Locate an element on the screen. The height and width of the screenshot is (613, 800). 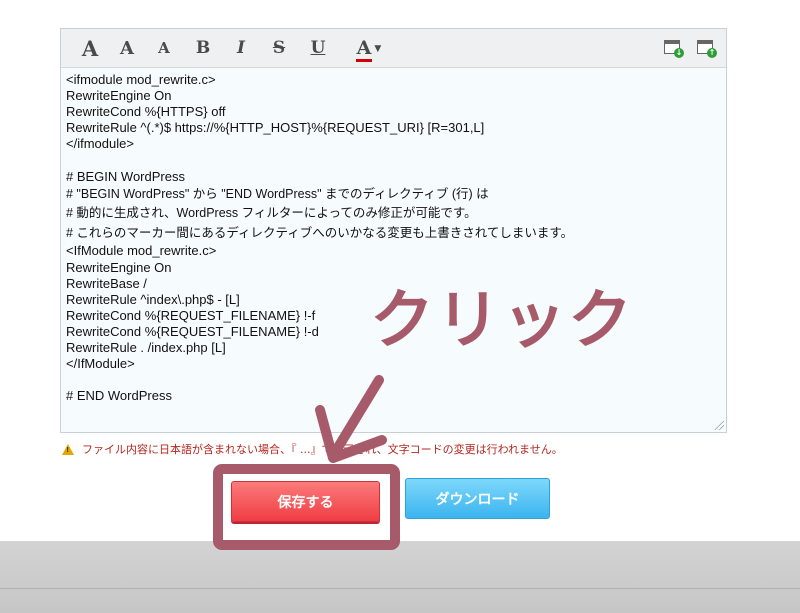
download-file-icon: ↓ is located at coordinates (674, 49).